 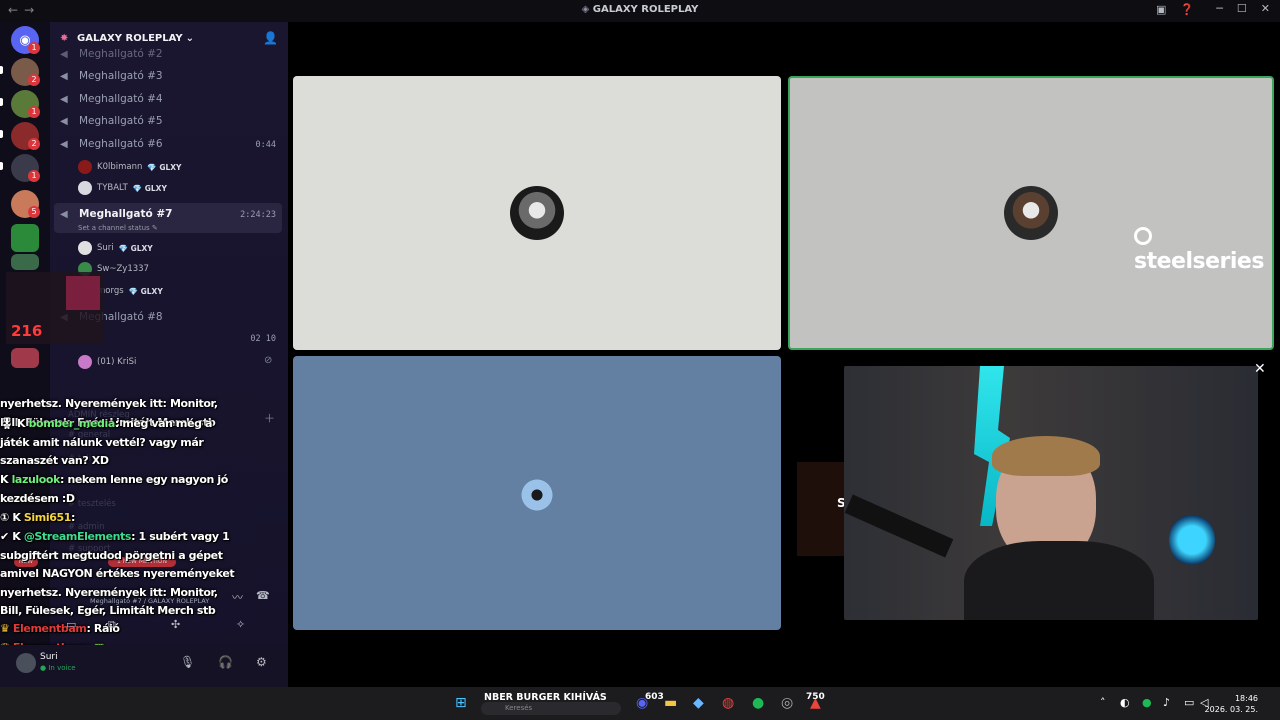 I want to click on file-explorer-icon: ▬, so click(x=670, y=703).